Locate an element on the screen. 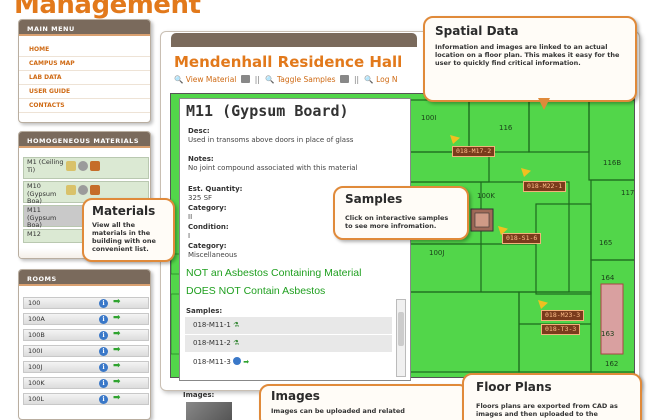 The height and width of the screenshot is (420, 649). material-name: M12 is located at coordinates (34, 234).